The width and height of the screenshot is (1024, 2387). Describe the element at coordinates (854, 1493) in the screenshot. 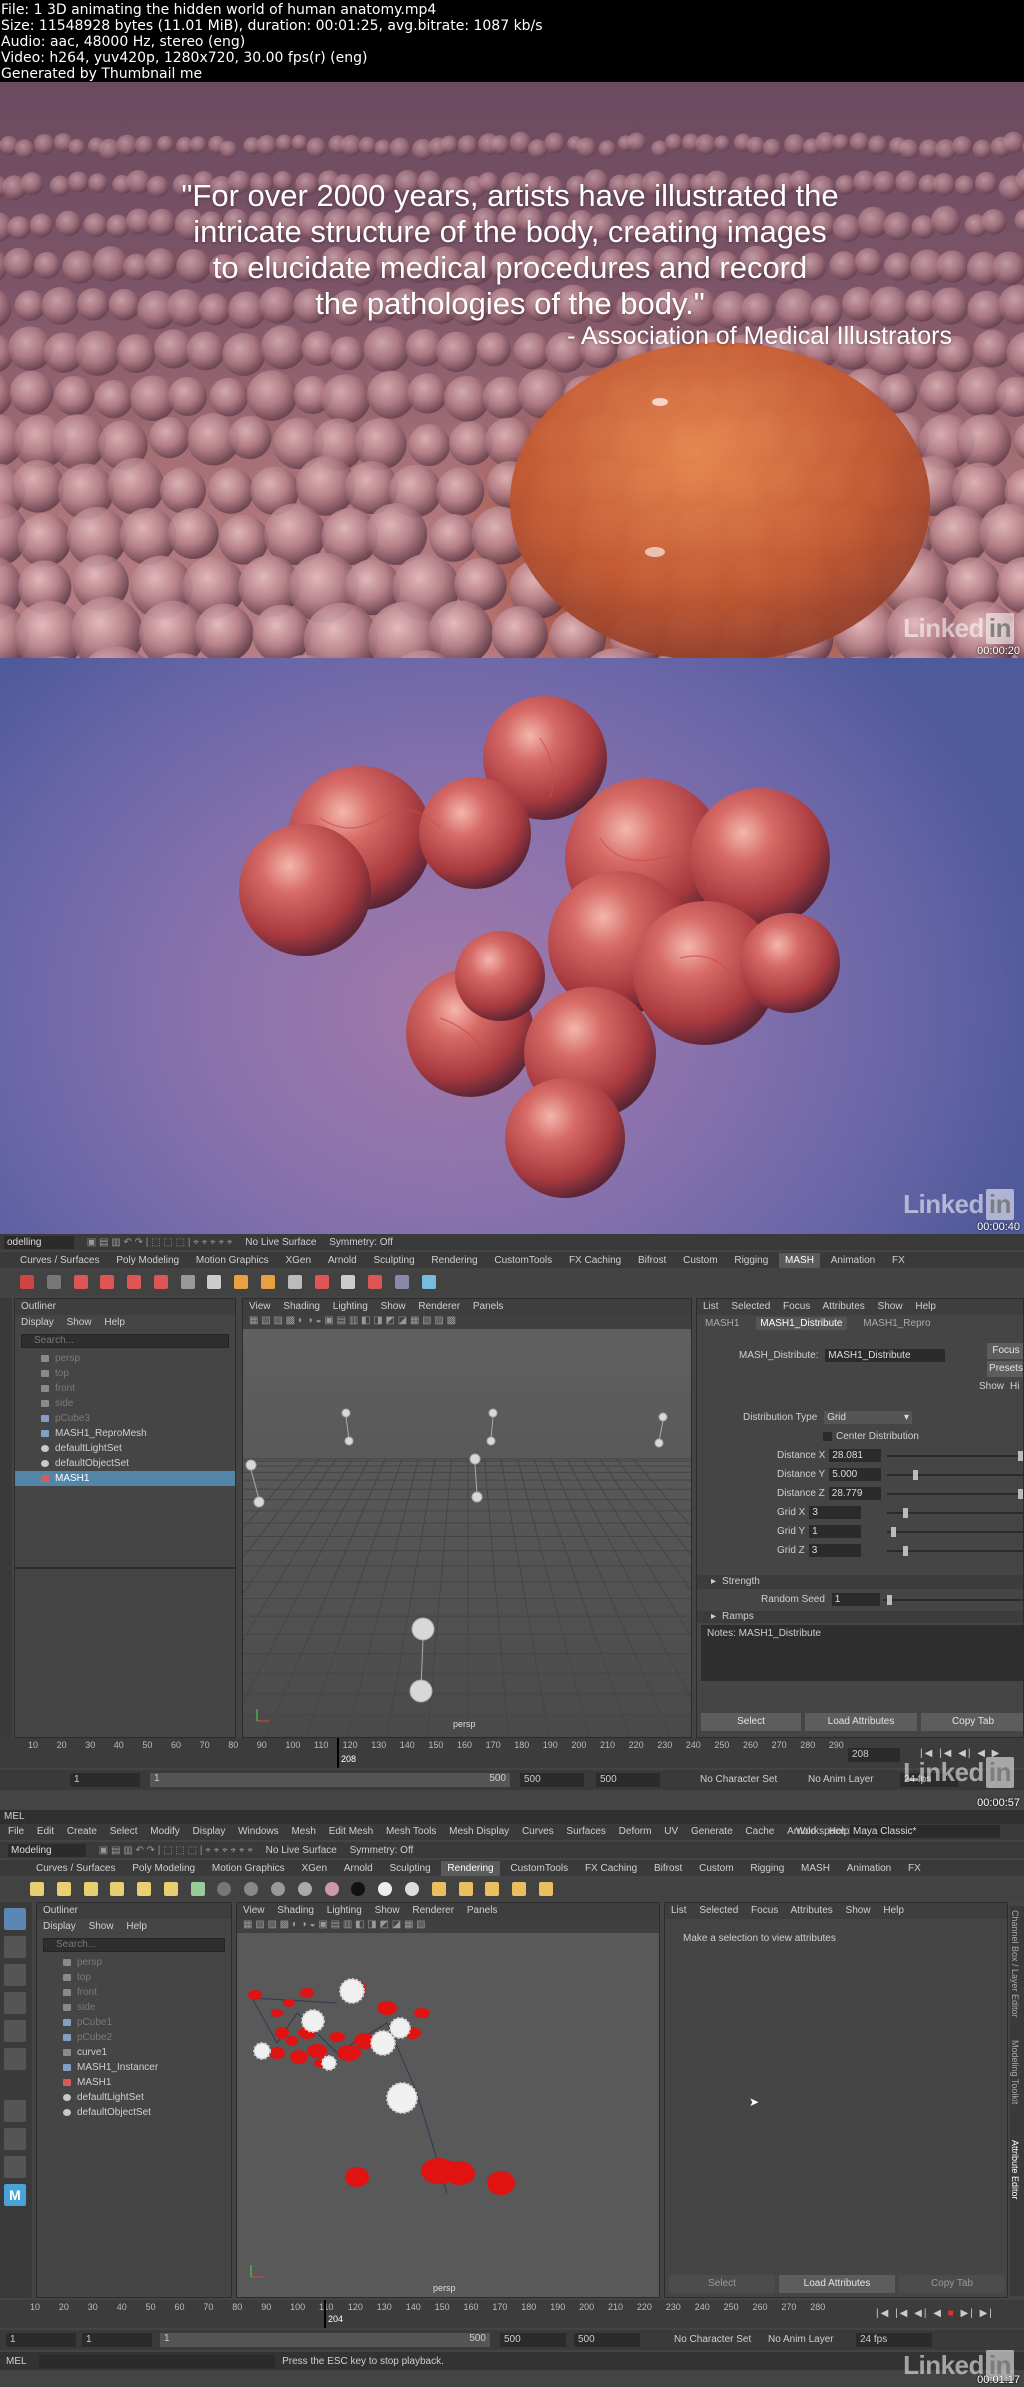

I see `attr-value-field: 28.779` at that location.